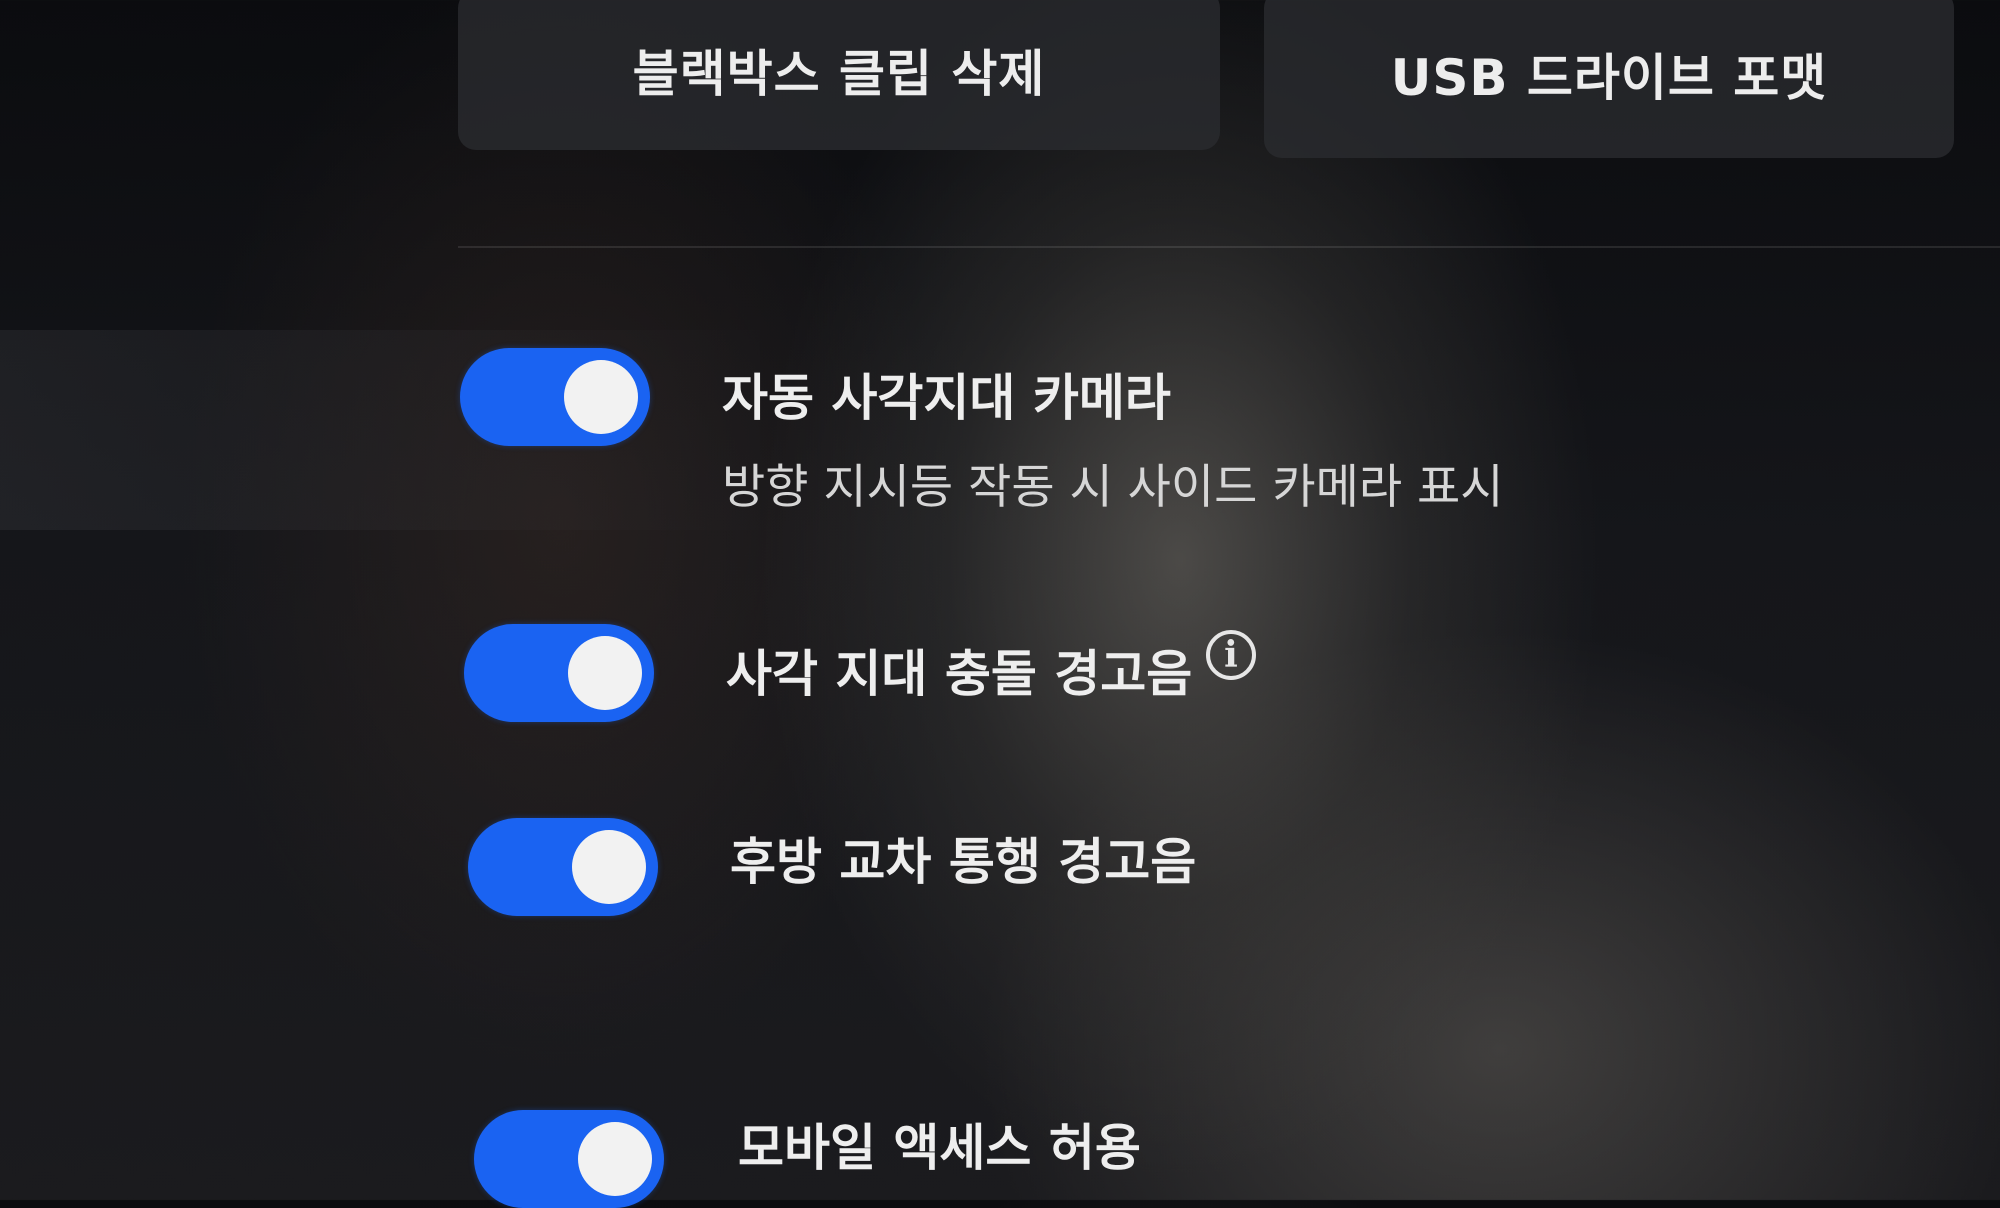 The height and width of the screenshot is (1208, 2000). Describe the element at coordinates (1609, 79) in the screenshot. I see `format-usb-drive-button: USB 드라이브 포맷` at that location.